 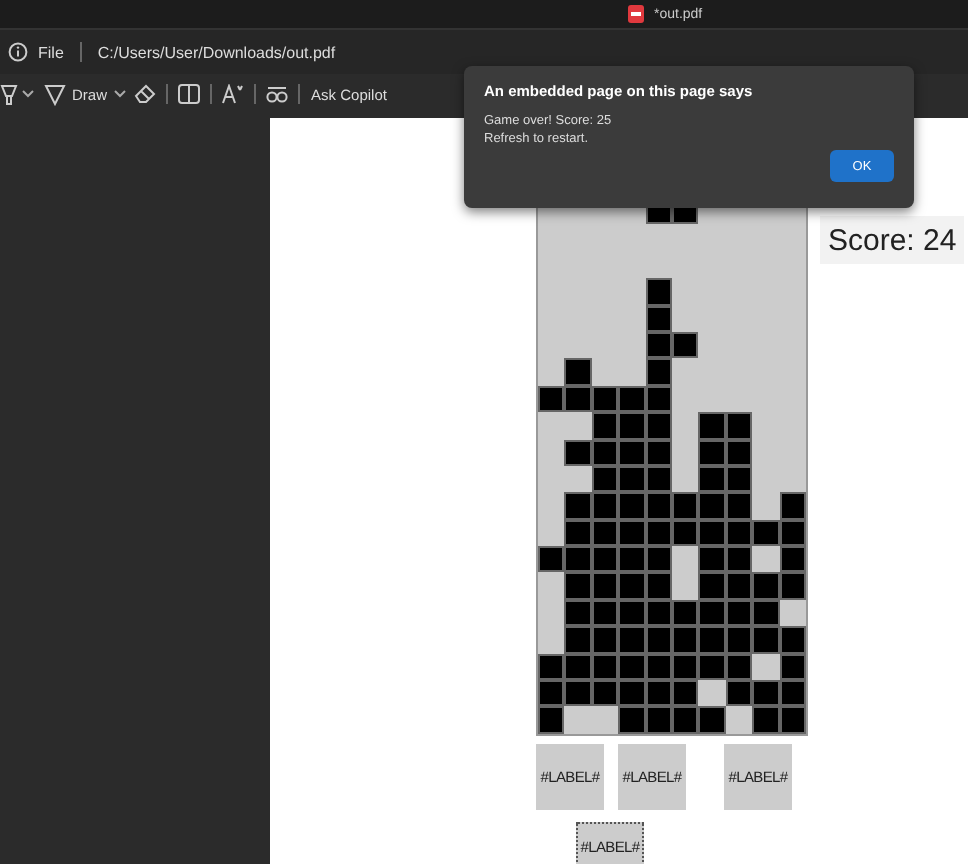 What do you see at coordinates (276, 94) in the screenshot?
I see `immersive-reader-icon` at bounding box center [276, 94].